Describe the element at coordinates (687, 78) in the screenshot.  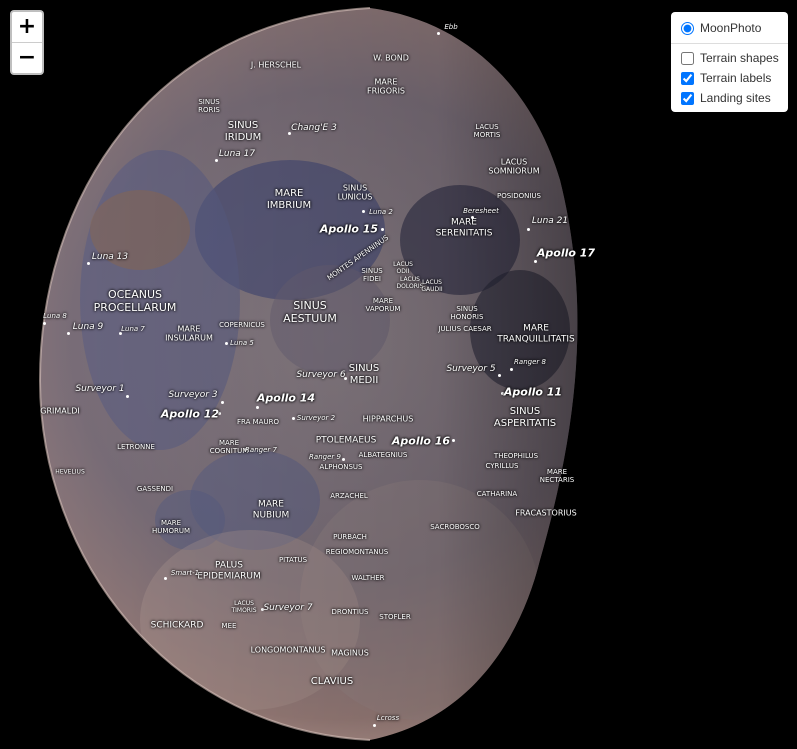
I see `terrain-labels-checkbox` at that location.